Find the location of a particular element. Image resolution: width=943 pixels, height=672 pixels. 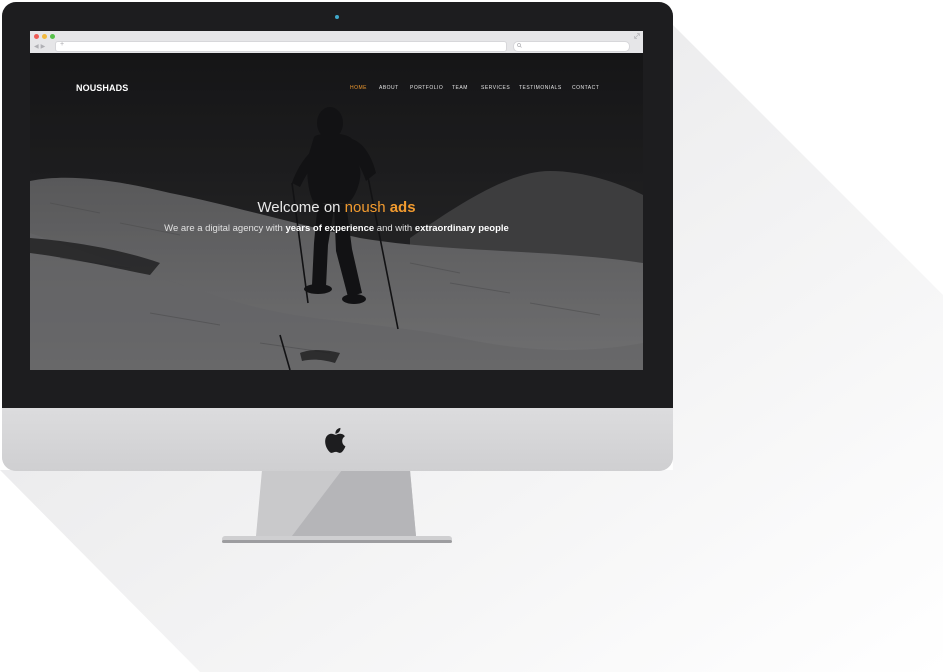

subtitle-part1: We are a digital agency with is located at coordinates (225, 228).